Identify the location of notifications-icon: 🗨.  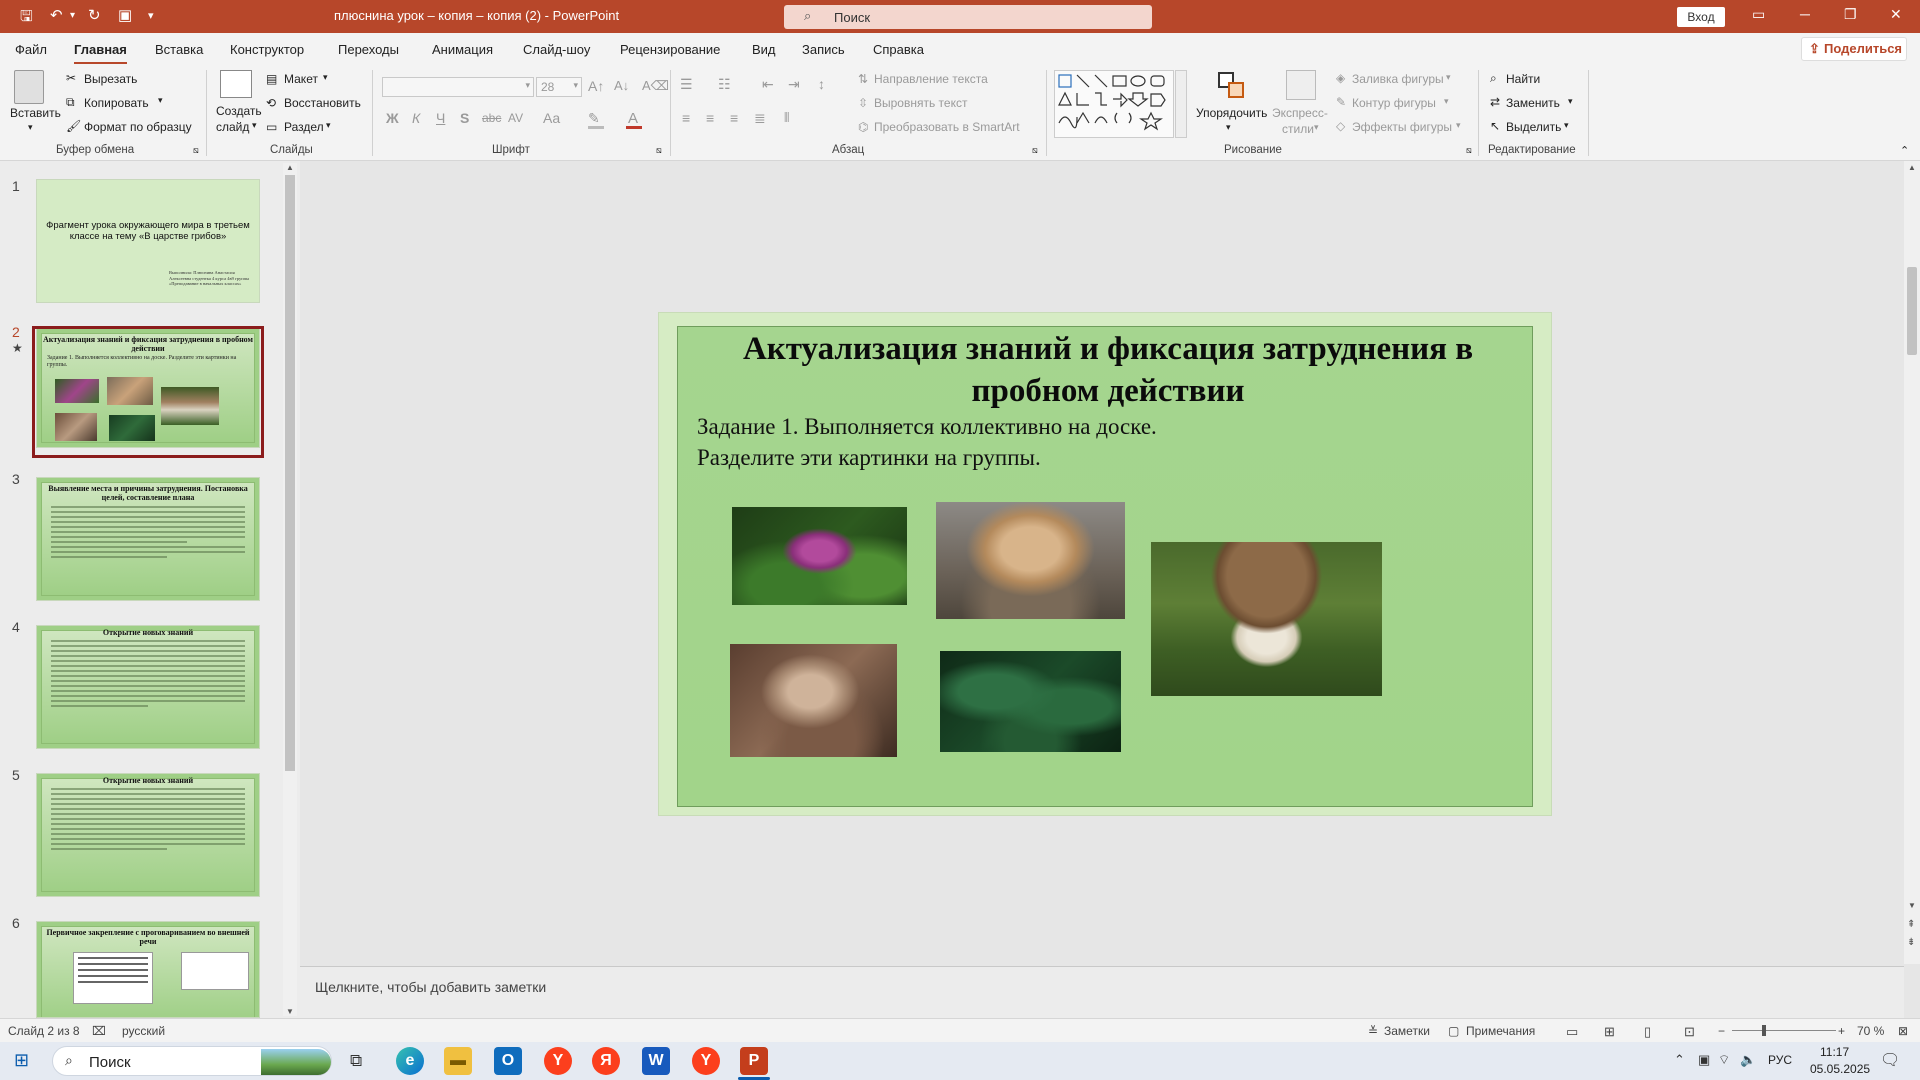
(1890, 1060).